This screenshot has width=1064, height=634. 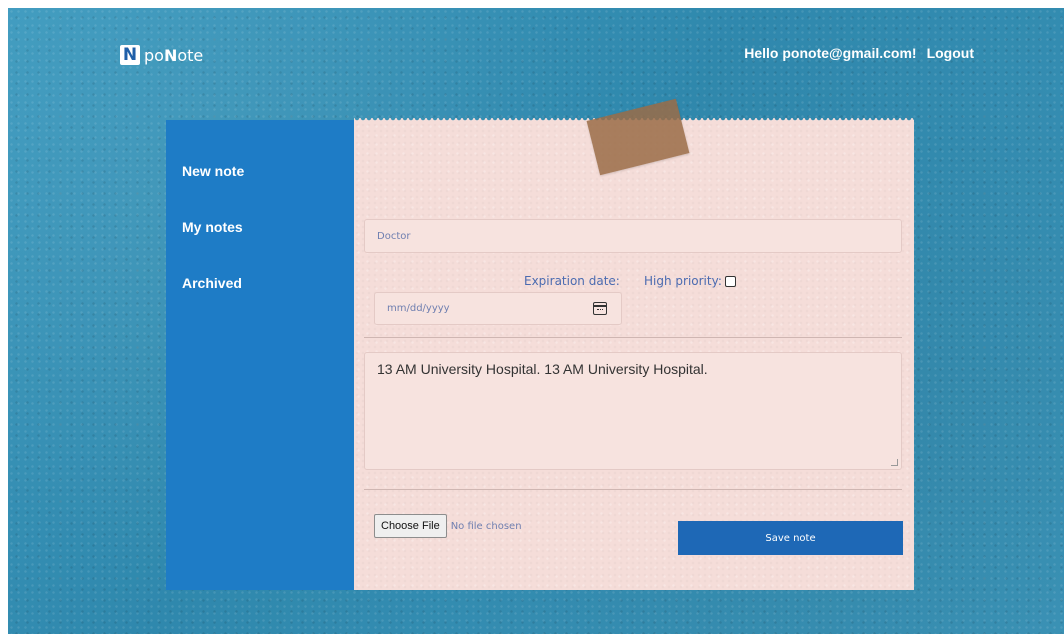 I want to click on brand-name: poNote, so click(x=173, y=55).